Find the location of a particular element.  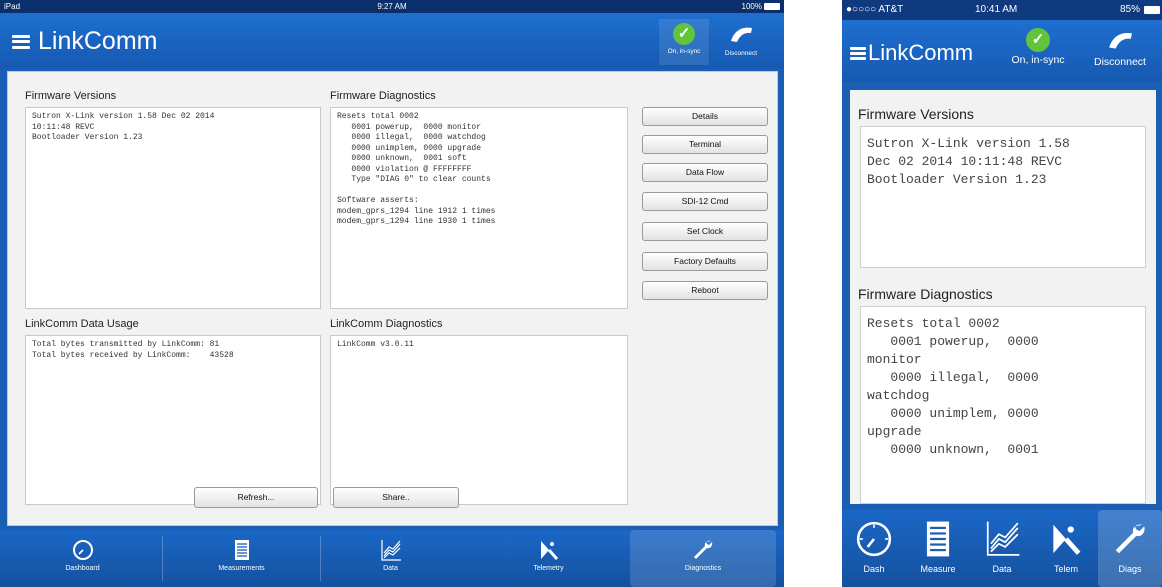

phone-status-bar: ●○○○○ AT&T 10:41 AM 85% is located at coordinates (1002, 10).